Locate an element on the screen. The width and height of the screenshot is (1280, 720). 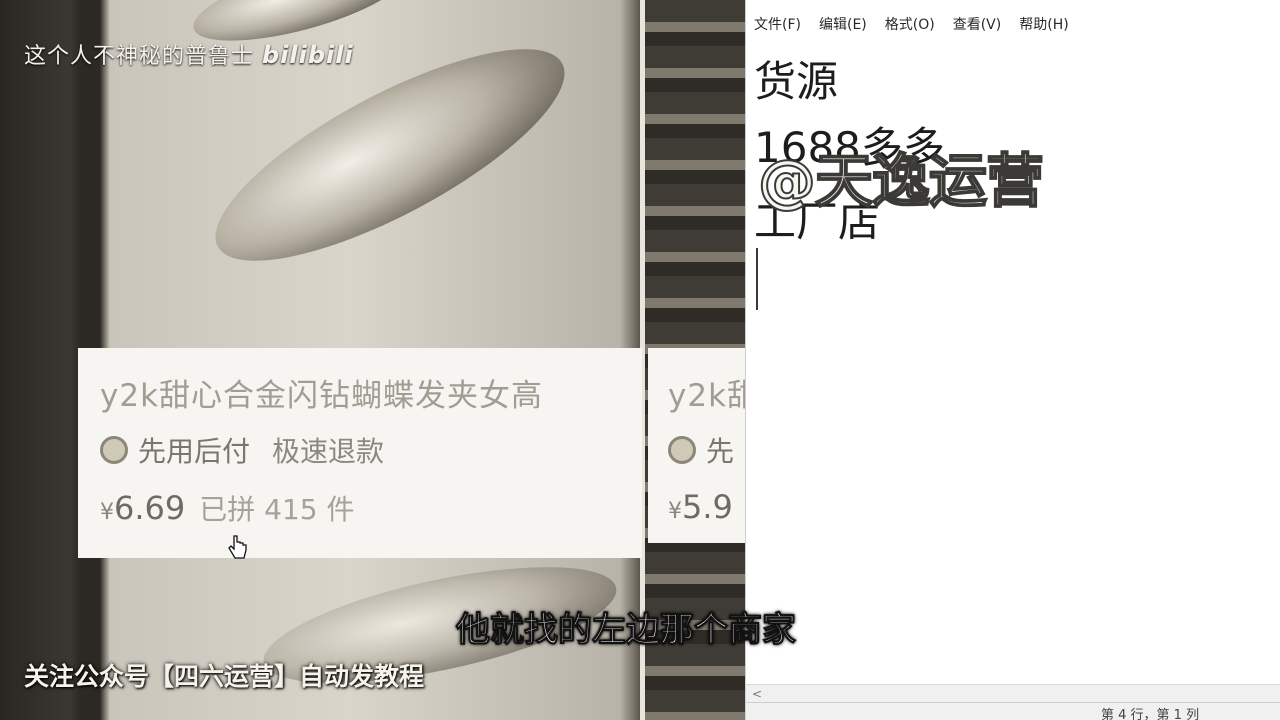
product-price-row: ¥ 6.69 已拼 415 件 is located at coordinates (227, 508).